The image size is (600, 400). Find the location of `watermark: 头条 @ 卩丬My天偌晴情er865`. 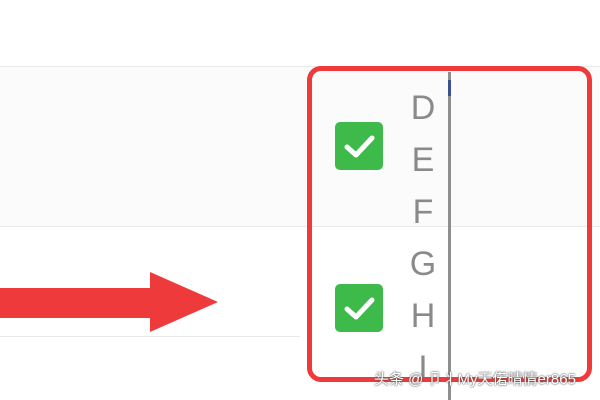

watermark: 头条 @ 卩丬My天偌晴情er865 is located at coordinates (475, 379).